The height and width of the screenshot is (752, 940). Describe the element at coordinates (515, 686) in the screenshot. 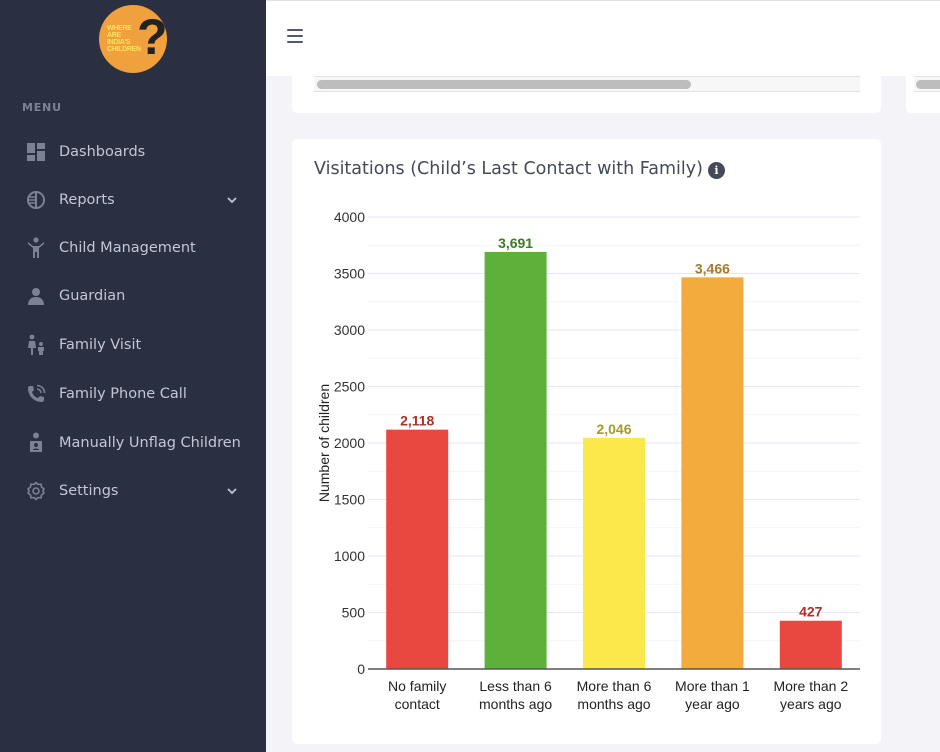

I see `x-tick-label: Less than 6` at that location.